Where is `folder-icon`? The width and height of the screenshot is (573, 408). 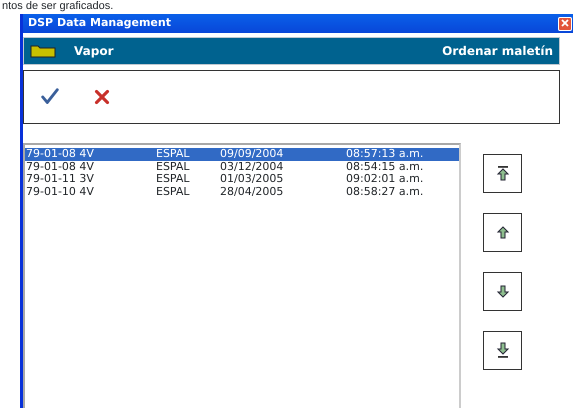
folder-icon is located at coordinates (43, 51).